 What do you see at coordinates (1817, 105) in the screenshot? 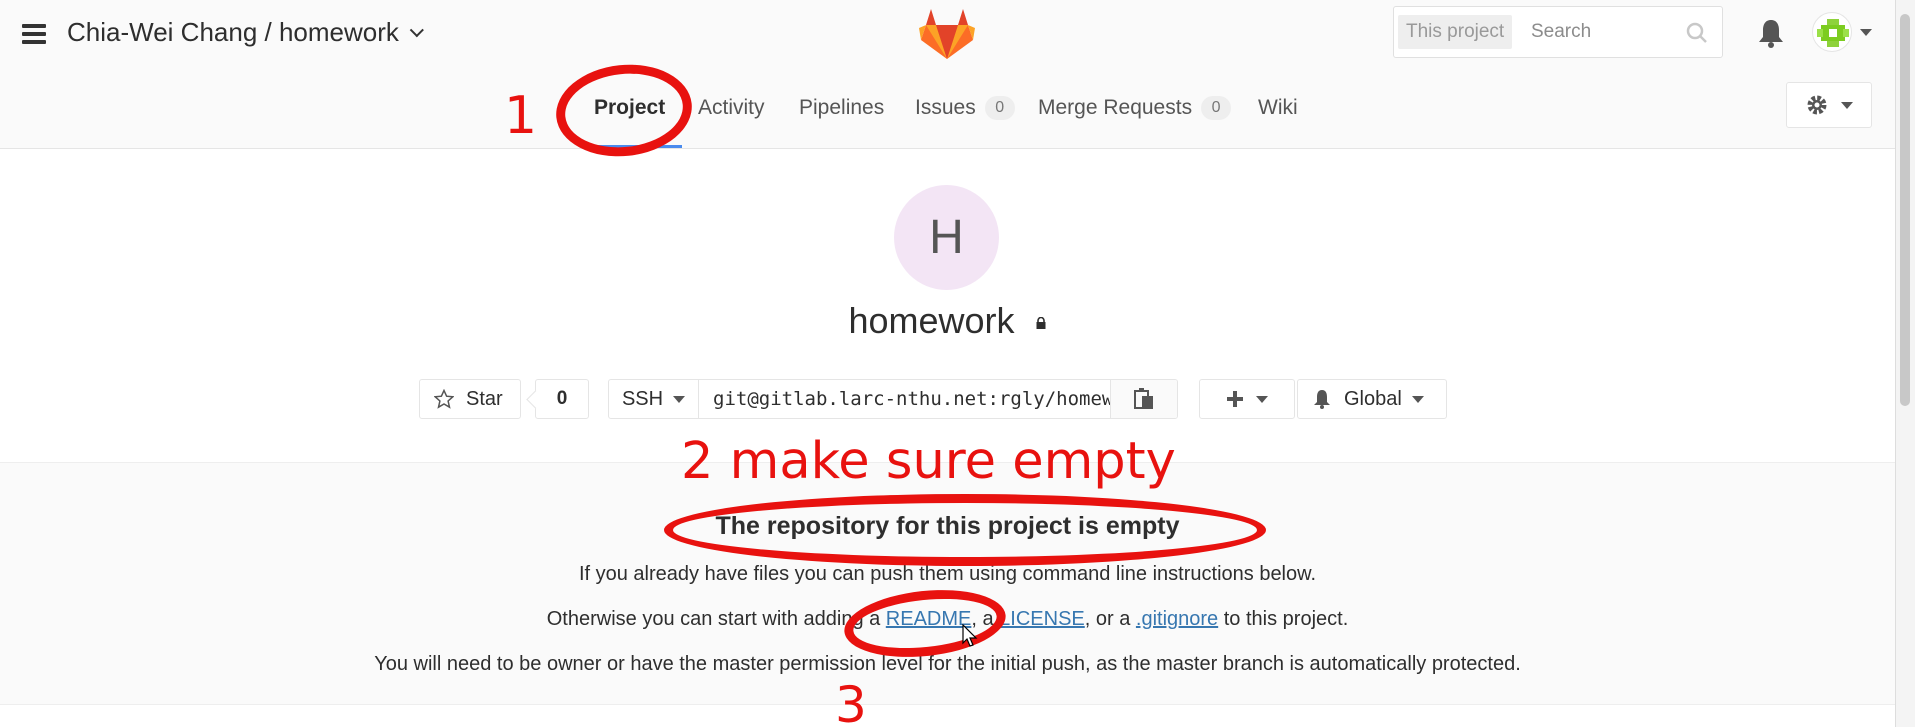
I see `gear-icon` at bounding box center [1817, 105].